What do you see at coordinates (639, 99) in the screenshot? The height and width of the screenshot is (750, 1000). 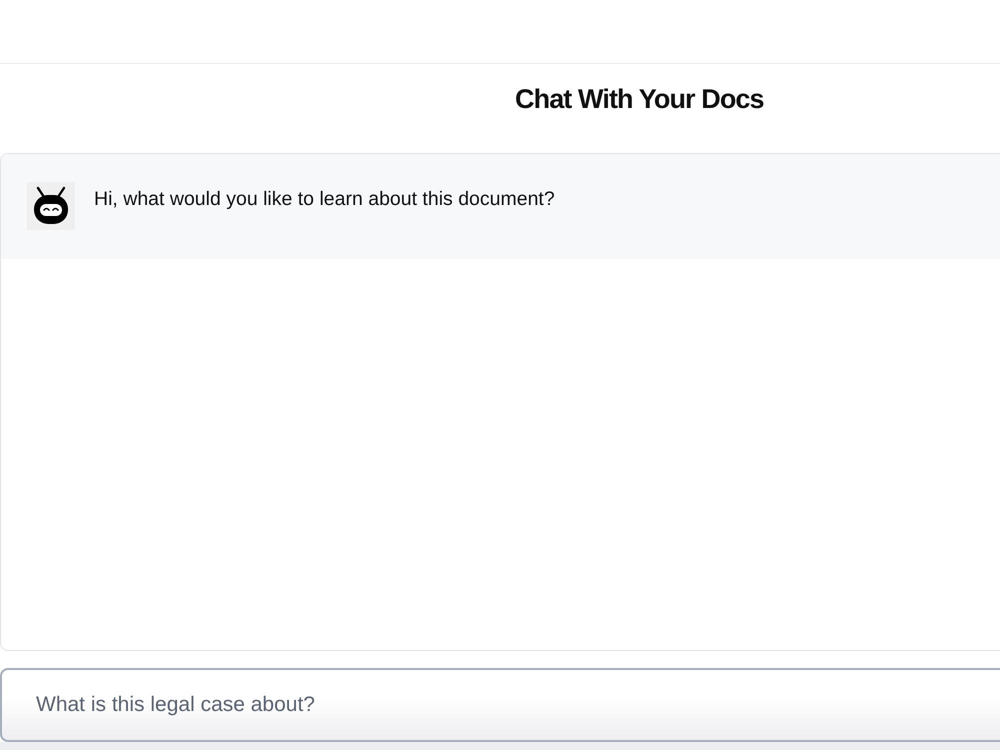 I see `page-title: Chat With Your Docs` at bounding box center [639, 99].